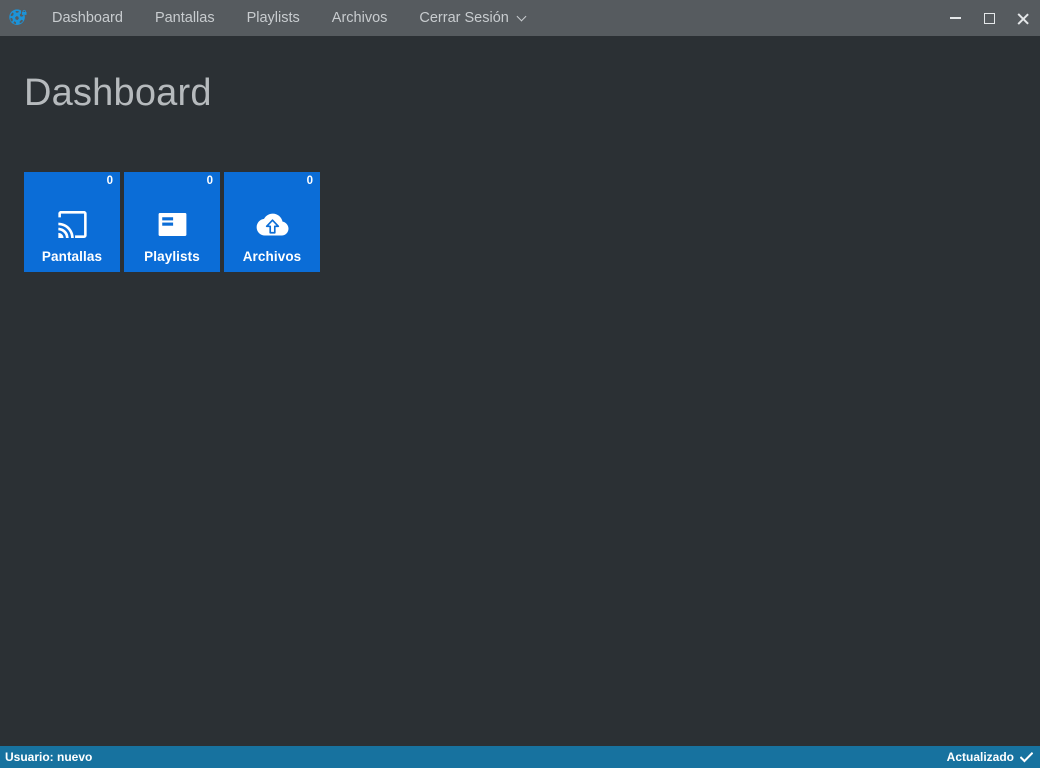  Describe the element at coordinates (72, 225) in the screenshot. I see `cast-screen-icon` at that location.